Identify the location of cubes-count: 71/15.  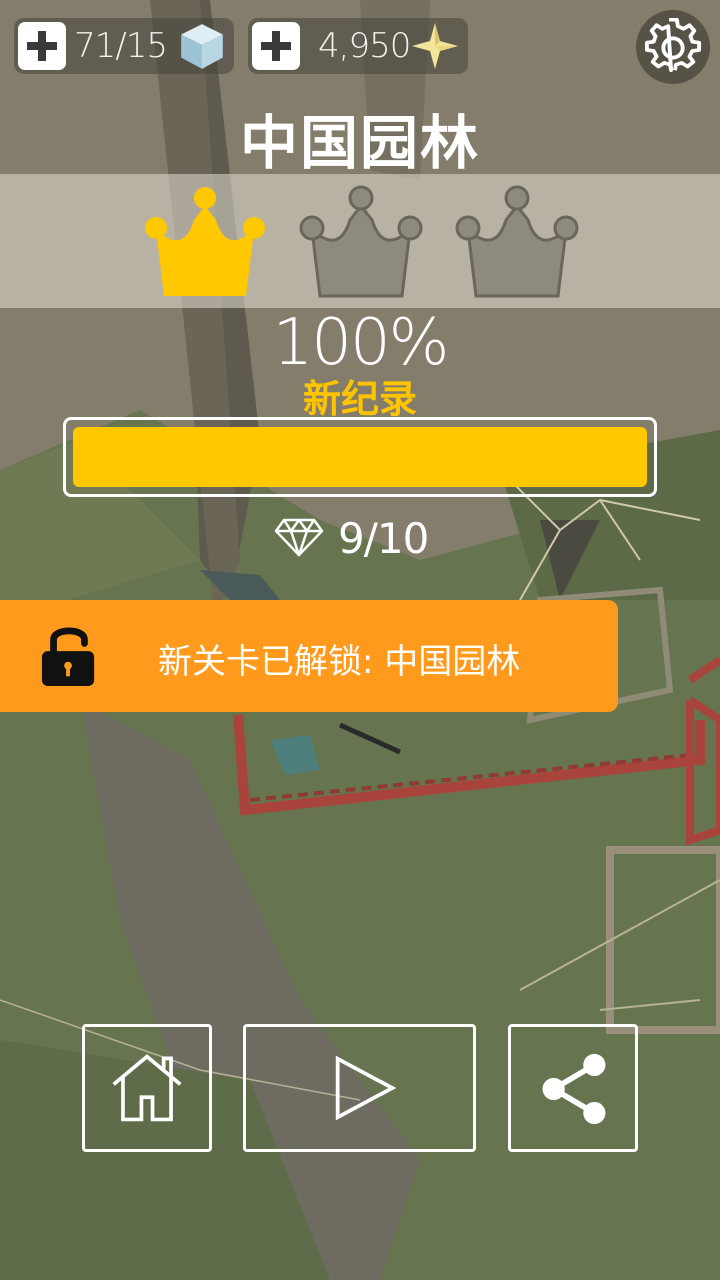
(121, 46).